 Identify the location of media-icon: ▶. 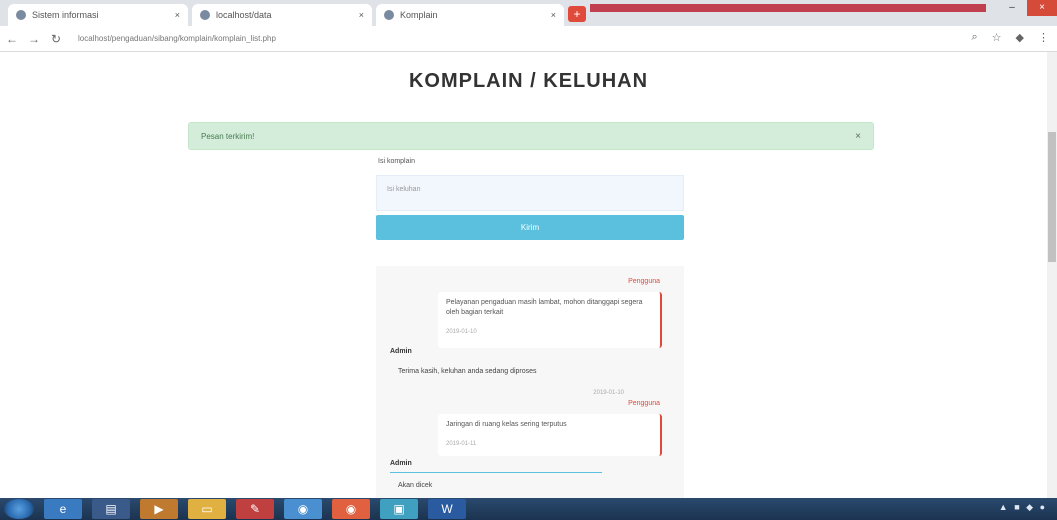
(159, 509).